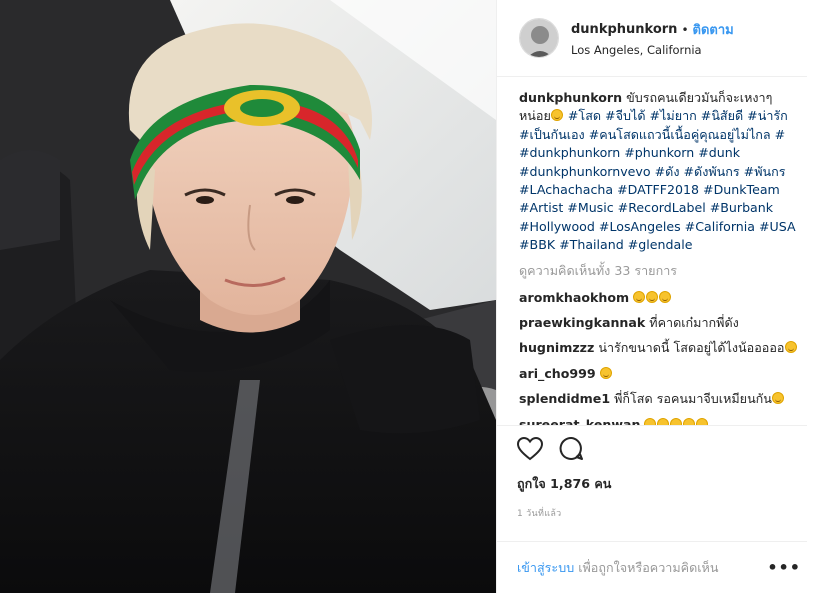  Describe the element at coordinates (652, 50) in the screenshot. I see `location-link: Los Angeles, California` at that location.